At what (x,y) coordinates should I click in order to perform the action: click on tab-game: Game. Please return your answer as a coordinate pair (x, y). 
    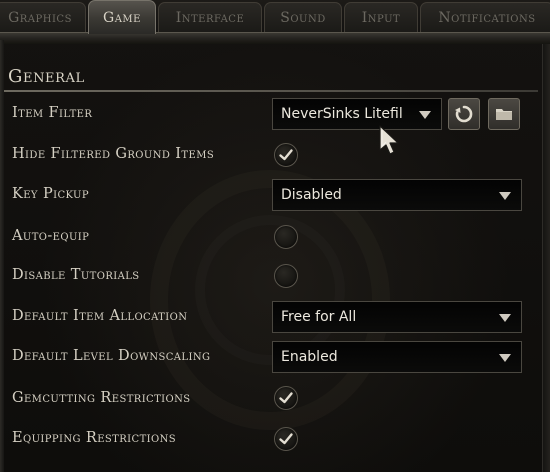
    Looking at the image, I should click on (122, 17).